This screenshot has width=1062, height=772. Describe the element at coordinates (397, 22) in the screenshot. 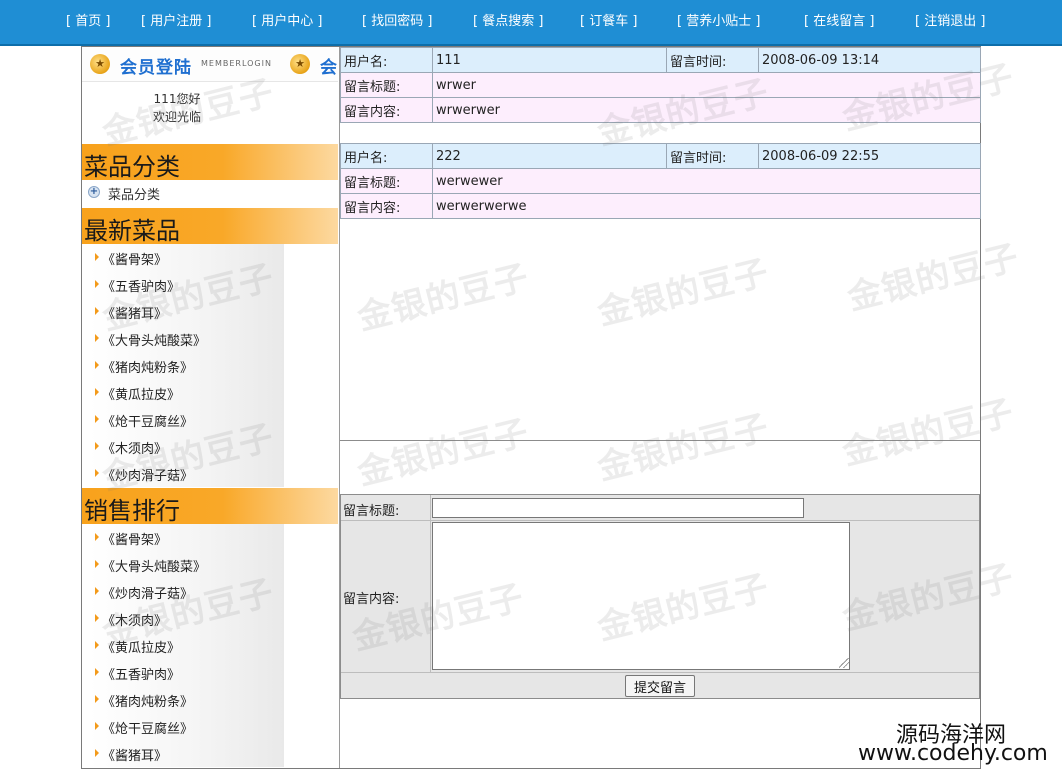

I see `nav-recover-password-link: [ 找回密码 ]` at that location.